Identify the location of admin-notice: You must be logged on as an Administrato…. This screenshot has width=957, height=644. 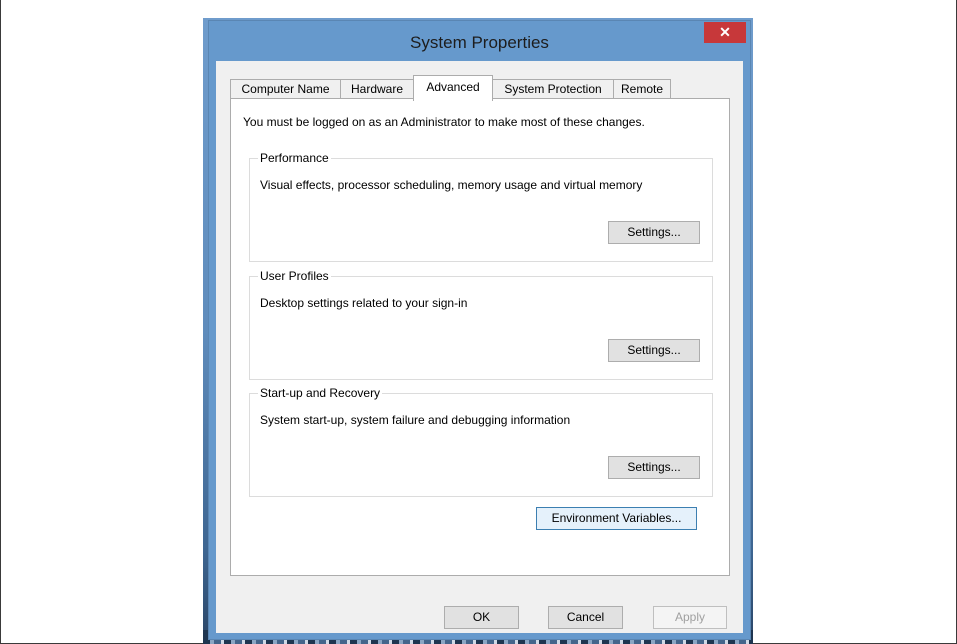
(444, 122).